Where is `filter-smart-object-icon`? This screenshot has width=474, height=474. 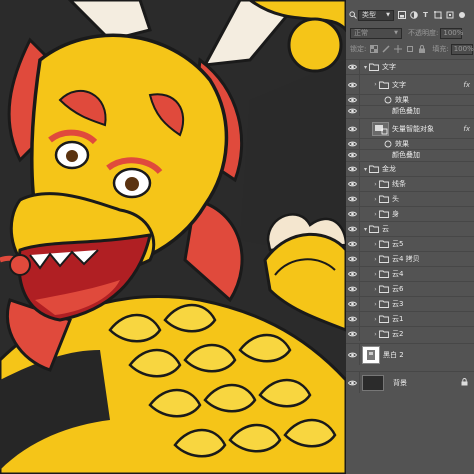
filter-smart-object-icon is located at coordinates (449, 15).